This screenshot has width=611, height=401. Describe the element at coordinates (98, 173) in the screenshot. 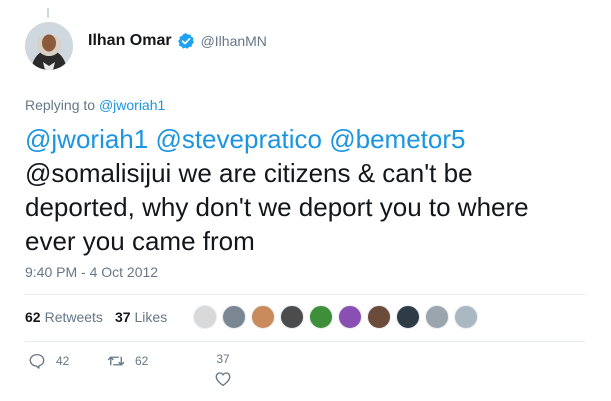

I see `tweet-mention-tail: @somalisijui` at that location.